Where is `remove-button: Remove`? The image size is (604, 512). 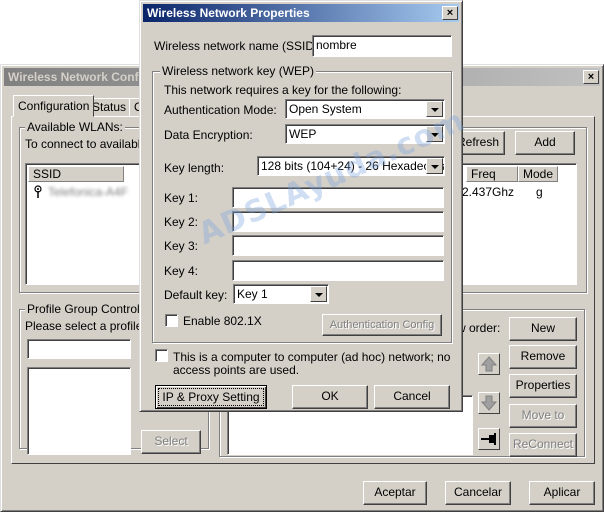
remove-button: Remove is located at coordinates (543, 357).